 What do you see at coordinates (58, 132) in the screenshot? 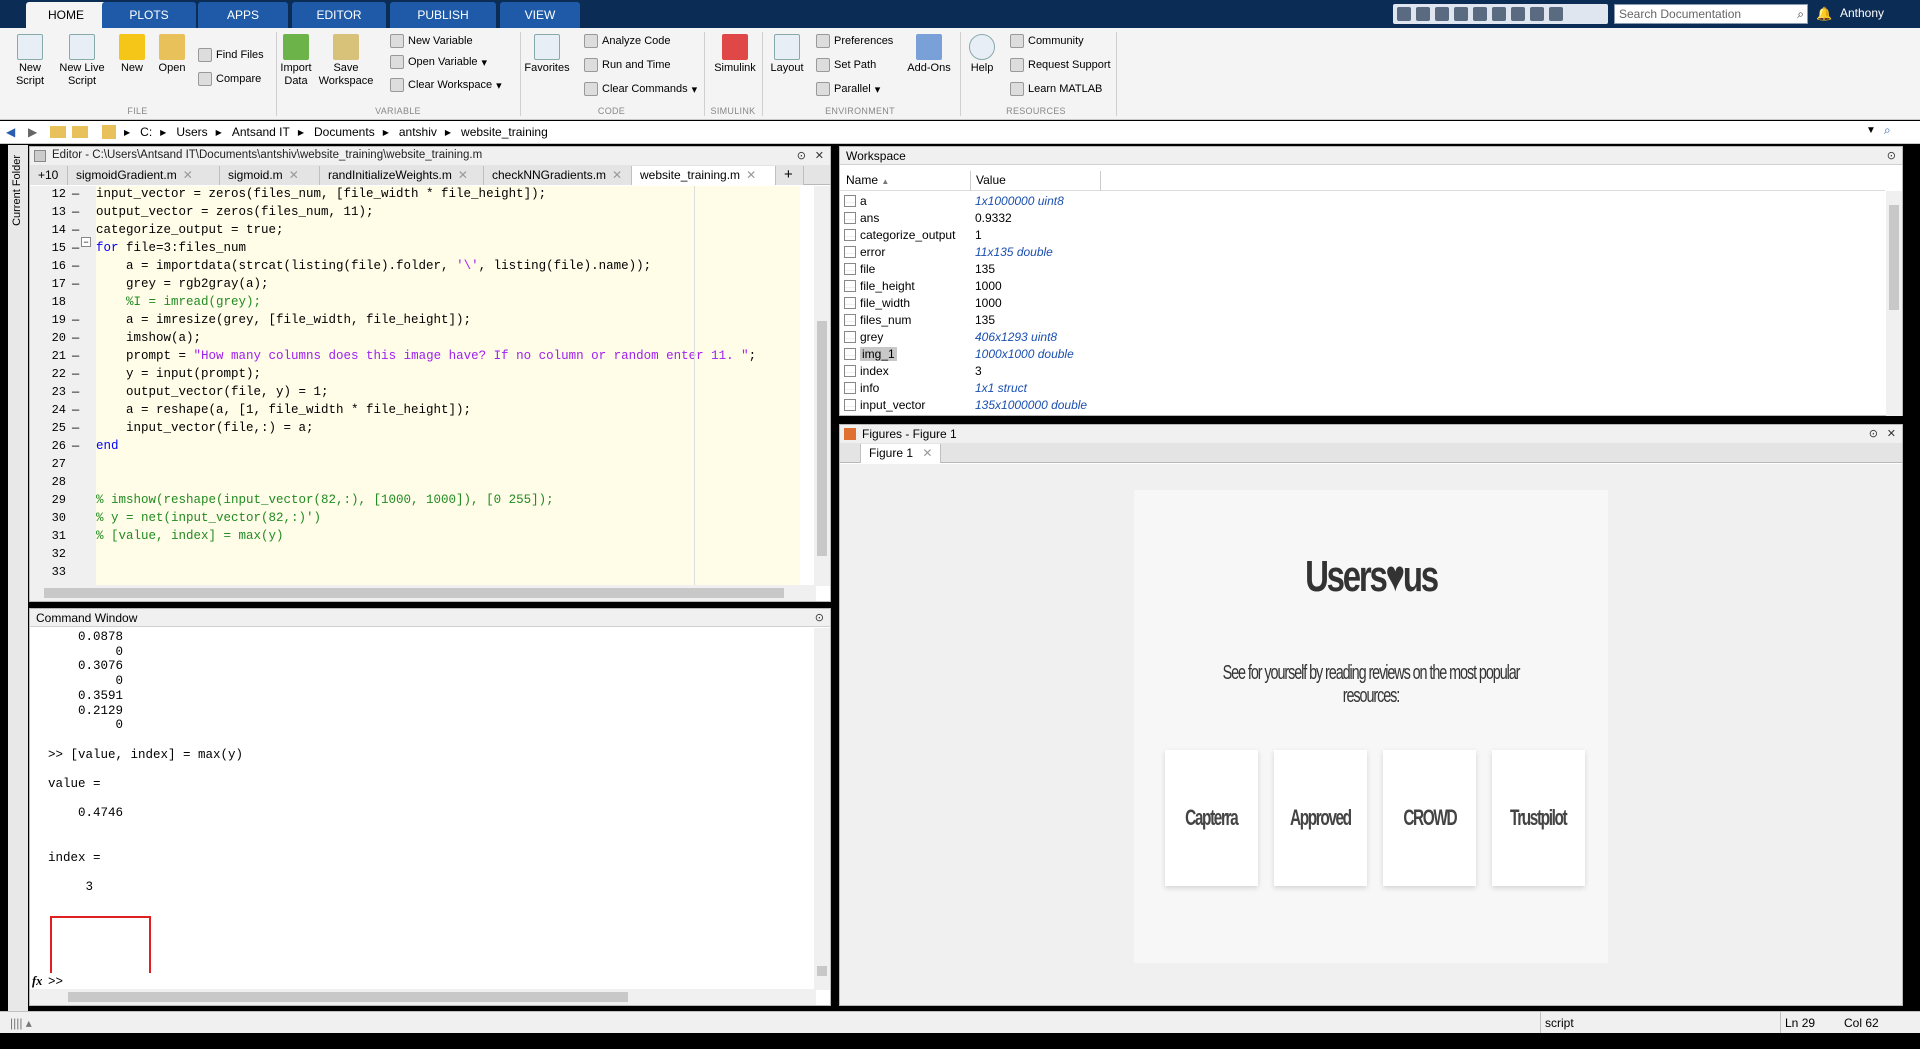
I see `up-folder-icon` at bounding box center [58, 132].